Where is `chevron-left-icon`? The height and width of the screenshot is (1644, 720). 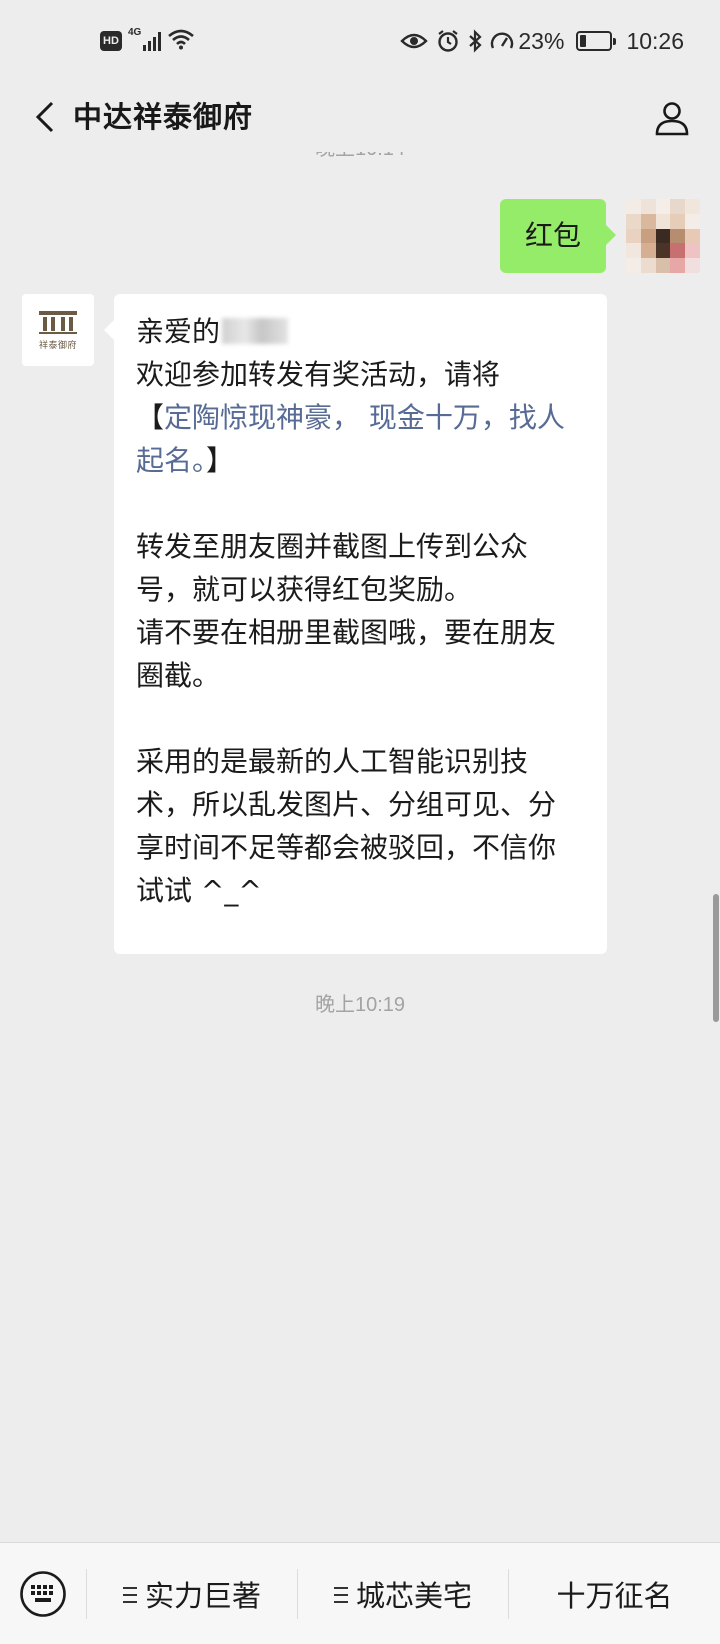
chevron-left-icon is located at coordinates (44, 117).